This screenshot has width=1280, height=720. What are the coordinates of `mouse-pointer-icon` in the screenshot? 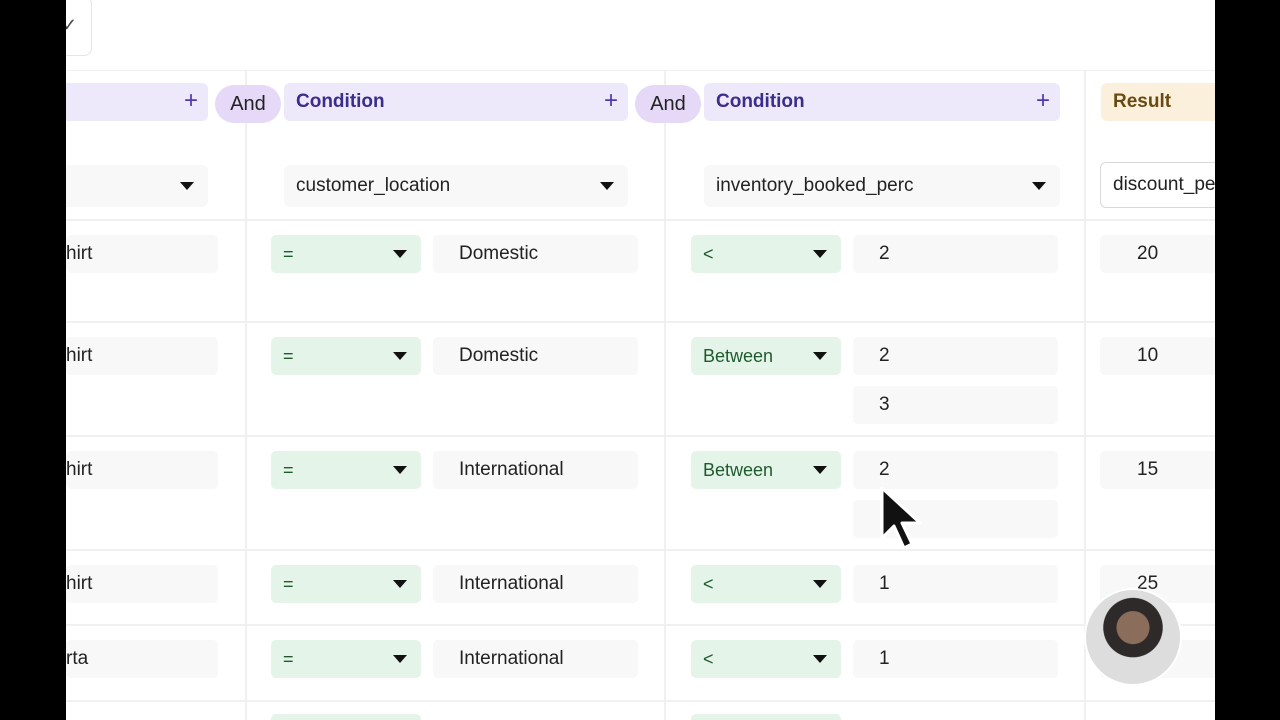 It's located at (901, 518).